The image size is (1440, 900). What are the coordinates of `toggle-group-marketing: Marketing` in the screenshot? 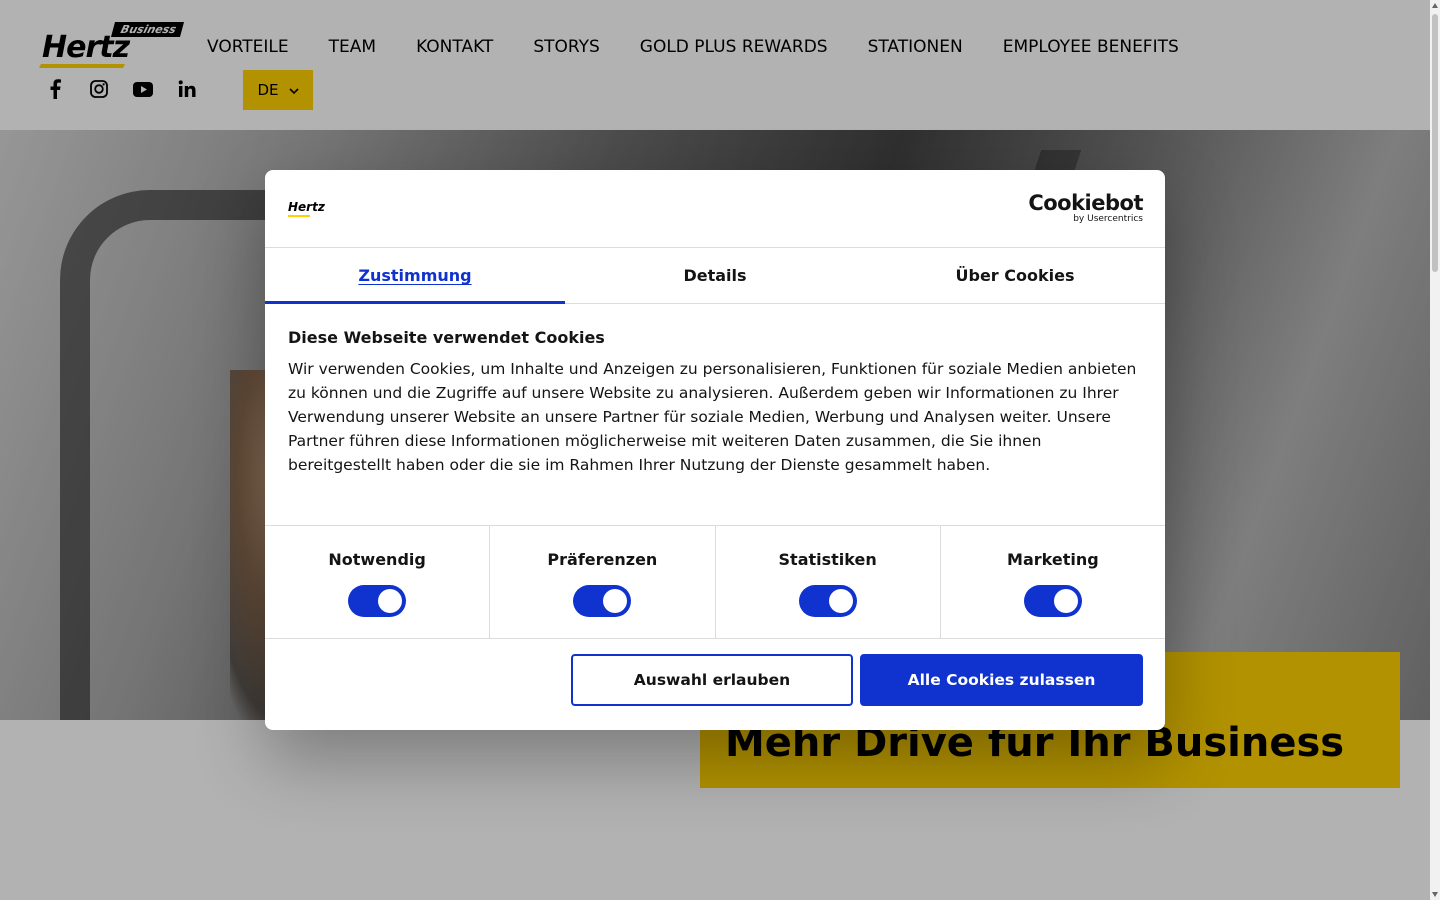 It's located at (1053, 582).